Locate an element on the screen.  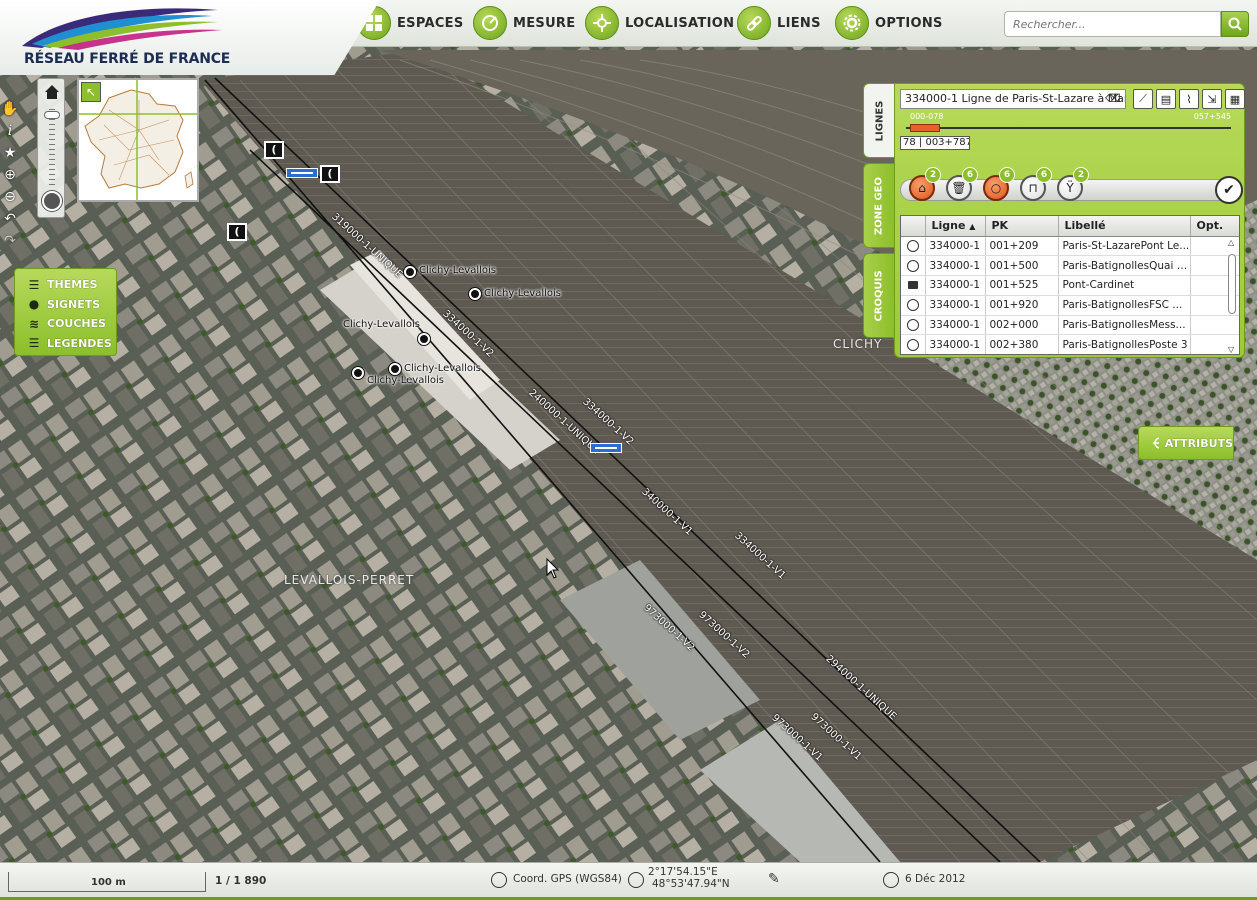
tab-label: CROQUIS is located at coordinates (879, 295).